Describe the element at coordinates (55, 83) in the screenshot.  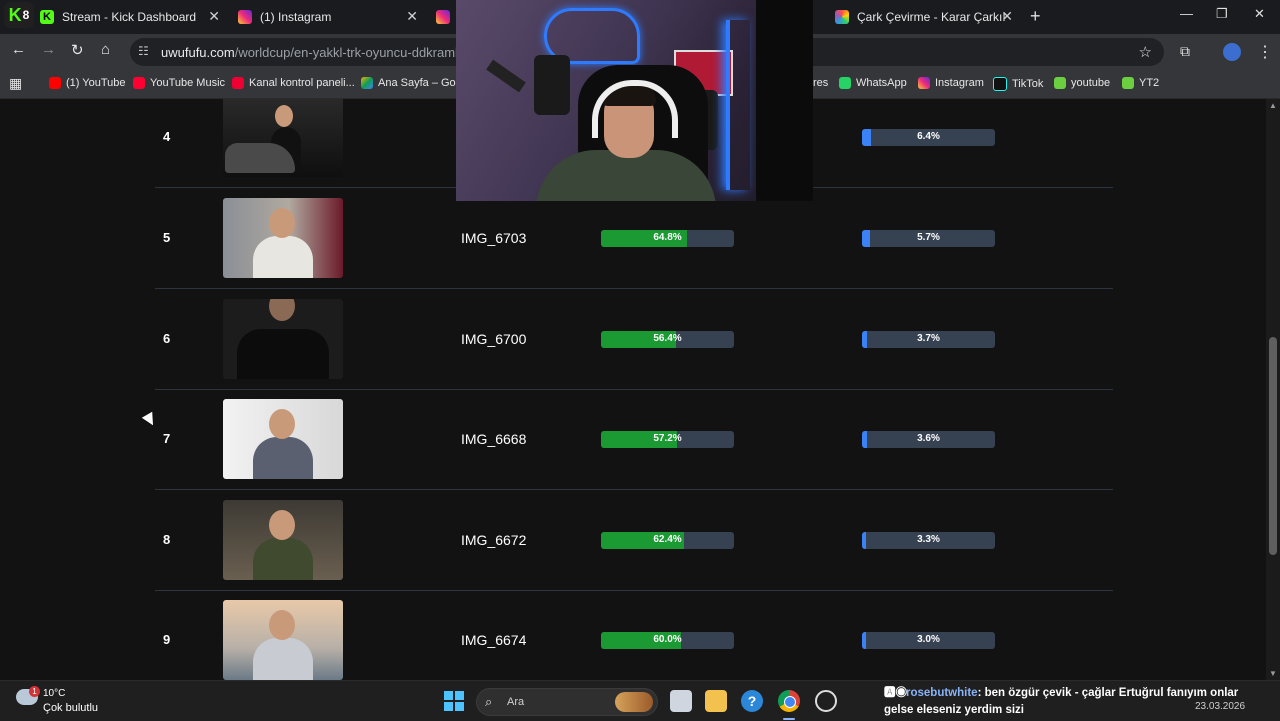
I see `youtube-icon` at that location.